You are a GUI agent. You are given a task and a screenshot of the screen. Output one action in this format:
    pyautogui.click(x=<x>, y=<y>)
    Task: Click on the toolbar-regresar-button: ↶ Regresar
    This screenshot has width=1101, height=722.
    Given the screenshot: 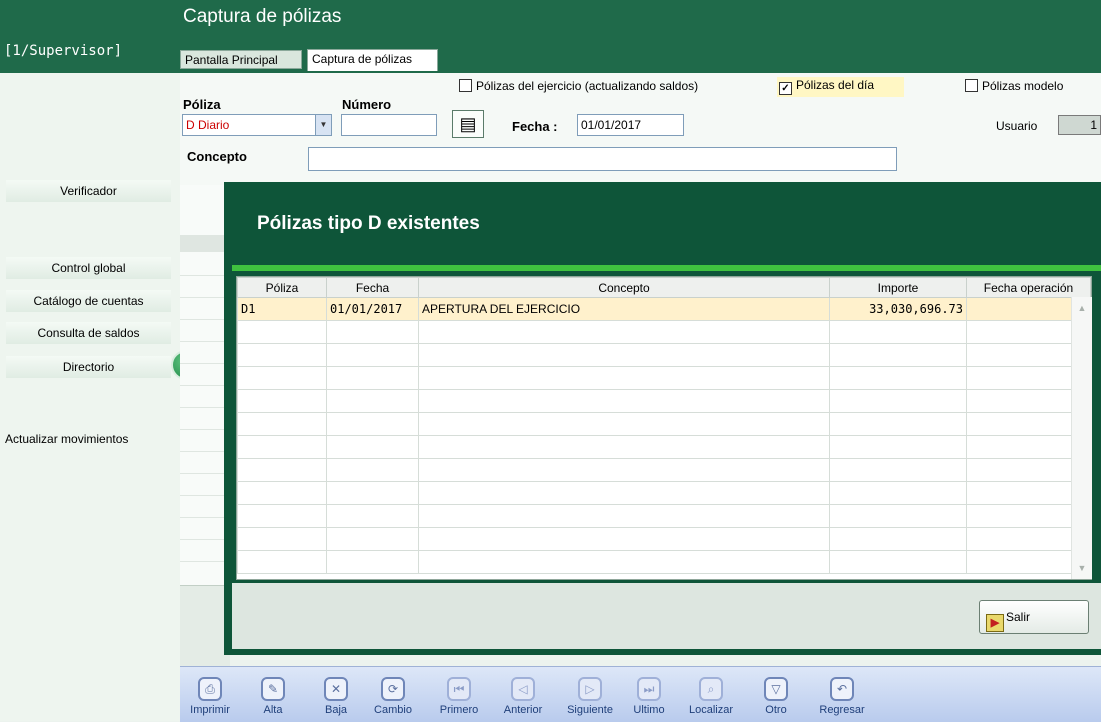 What is the action you would take?
    pyautogui.click(x=842, y=697)
    